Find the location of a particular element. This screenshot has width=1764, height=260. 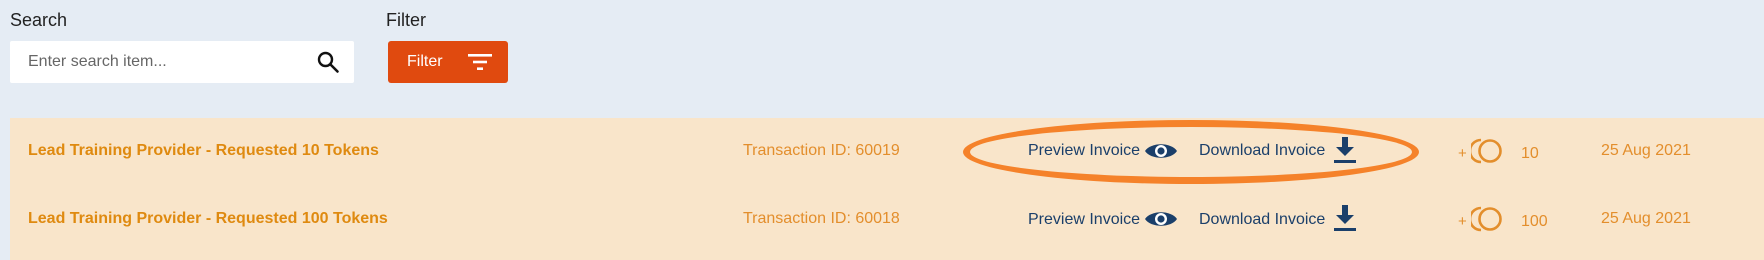

search-icon is located at coordinates (328, 62).